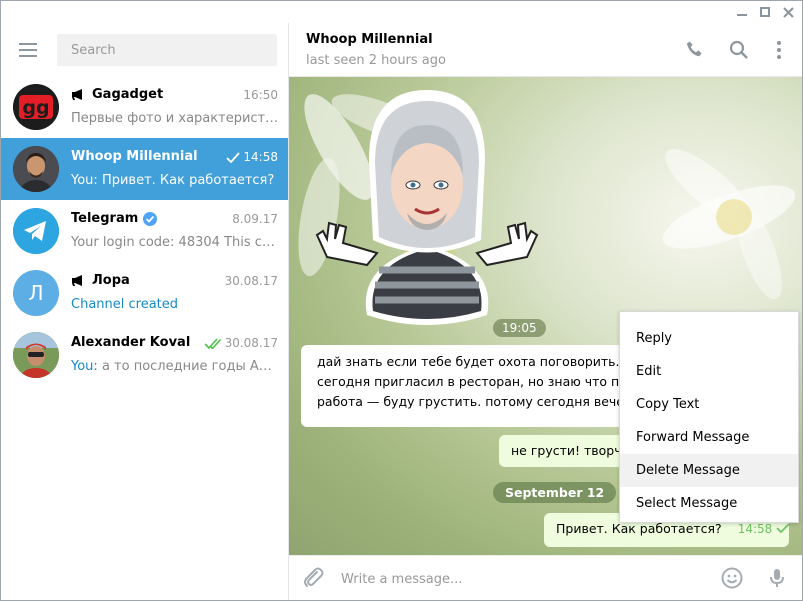 Image resolution: width=803 pixels, height=601 pixels. What do you see at coordinates (188, 180) in the screenshot?
I see `preview-text: Привет. Как работается?` at bounding box center [188, 180].